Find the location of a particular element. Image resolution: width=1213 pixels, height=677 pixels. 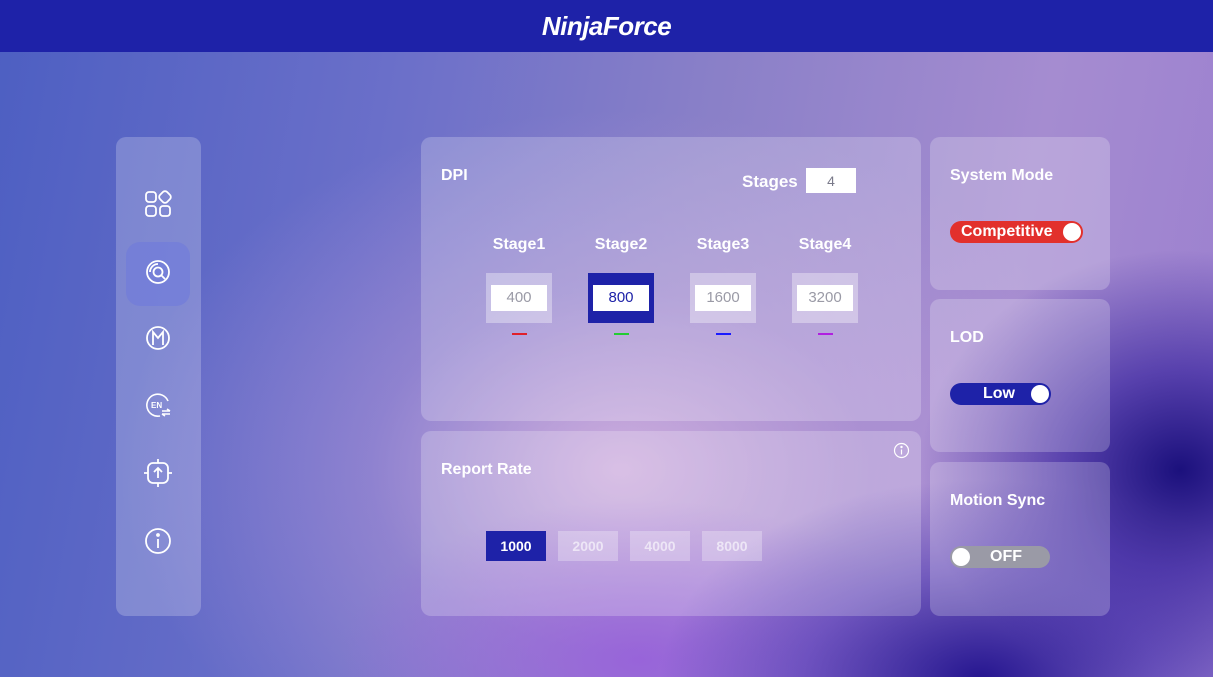

stages-input is located at coordinates (831, 180).